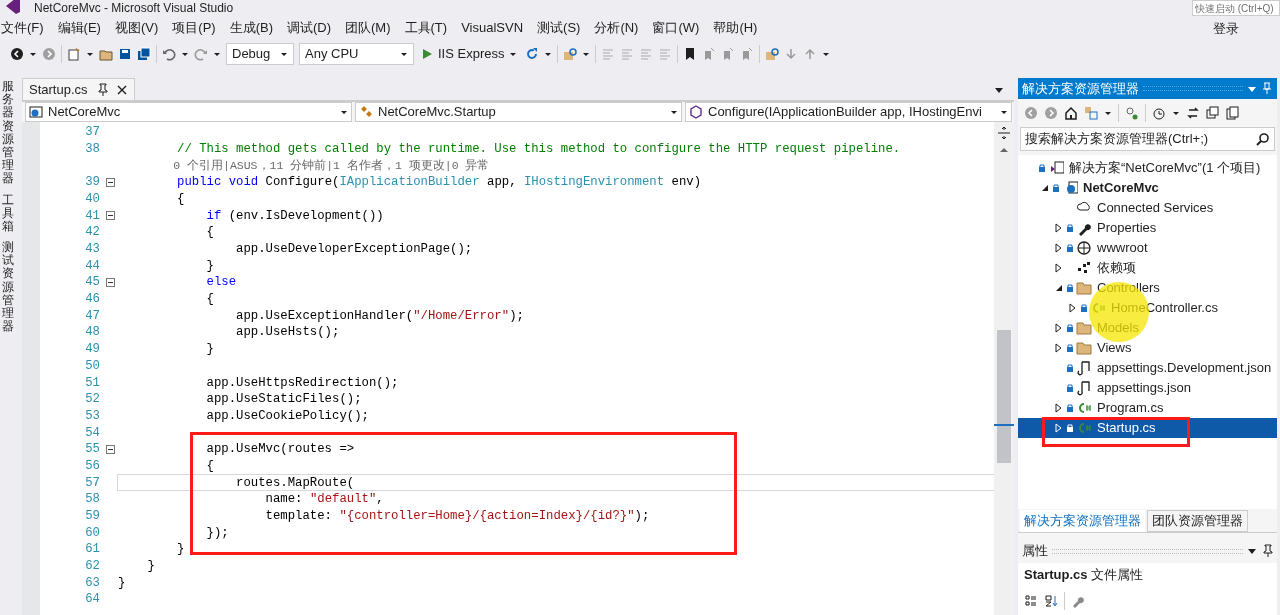  I want to click on tree-item: 依赖项, so click(1147, 268).